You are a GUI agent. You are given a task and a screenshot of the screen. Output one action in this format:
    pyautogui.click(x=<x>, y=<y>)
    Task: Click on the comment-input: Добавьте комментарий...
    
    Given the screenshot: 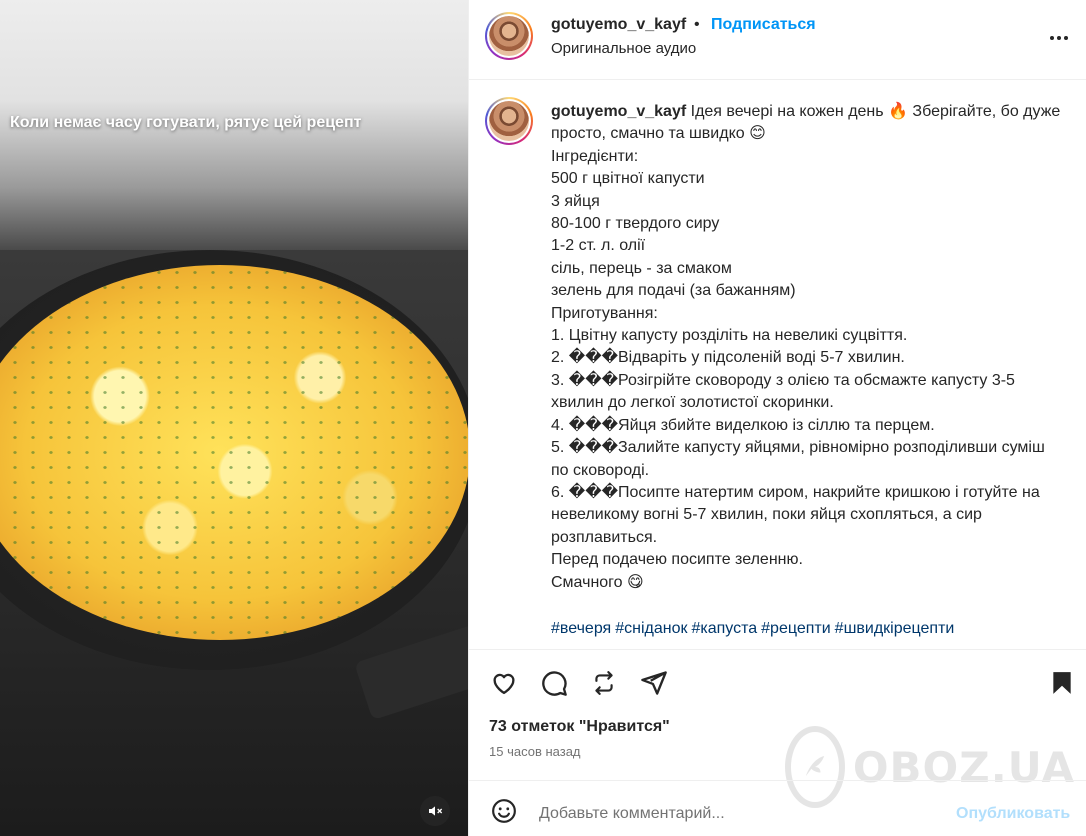 What is the action you would take?
    pyautogui.click(x=632, y=814)
    